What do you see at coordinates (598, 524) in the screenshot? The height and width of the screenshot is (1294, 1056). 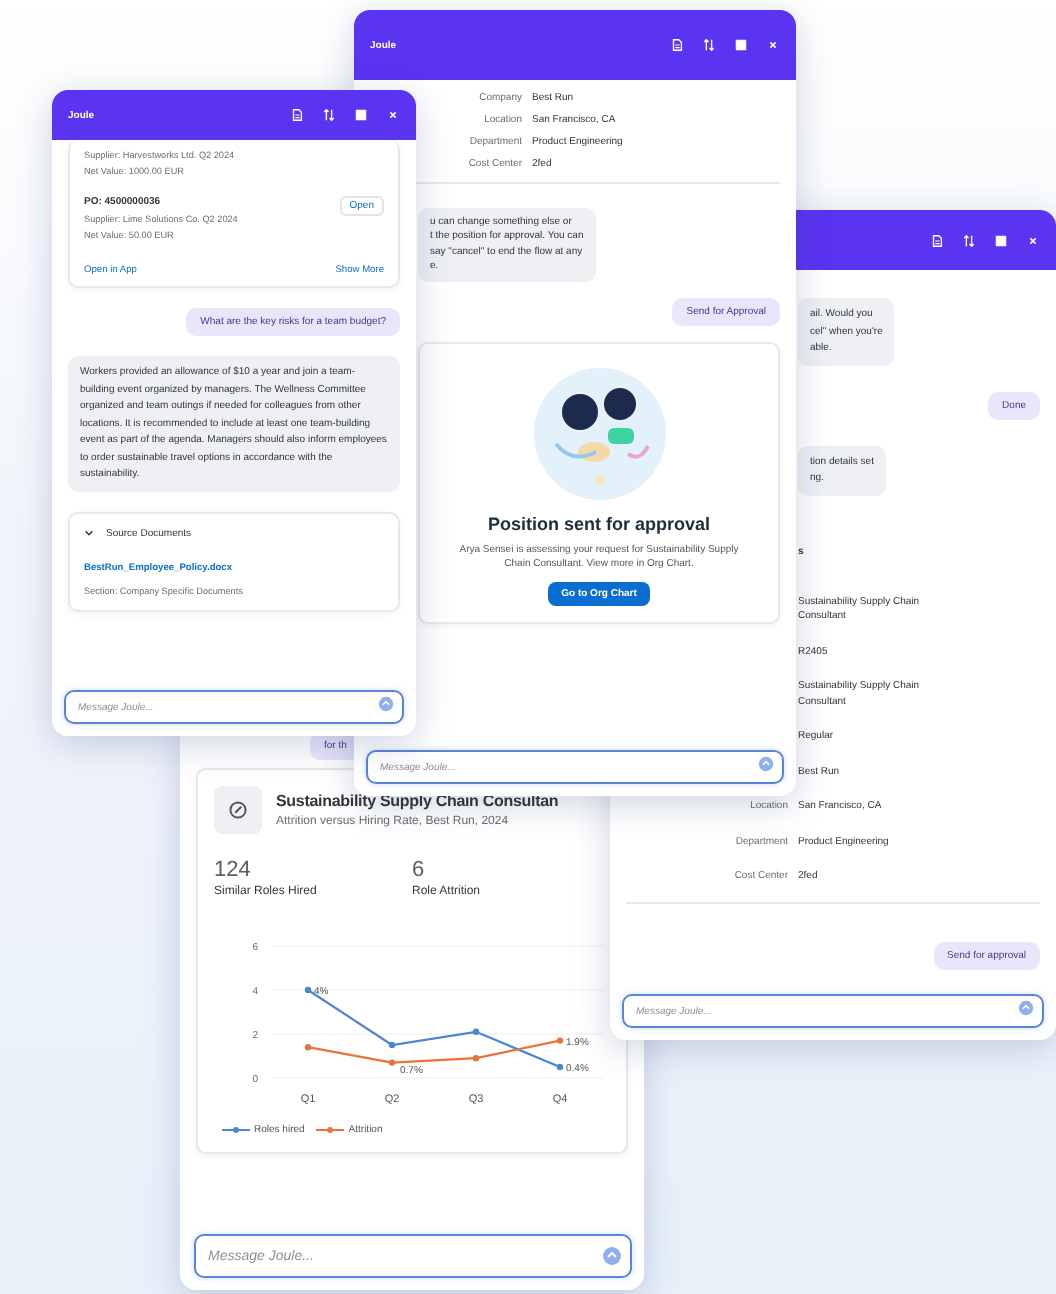 I see `result-title: Position sent for approval` at bounding box center [598, 524].